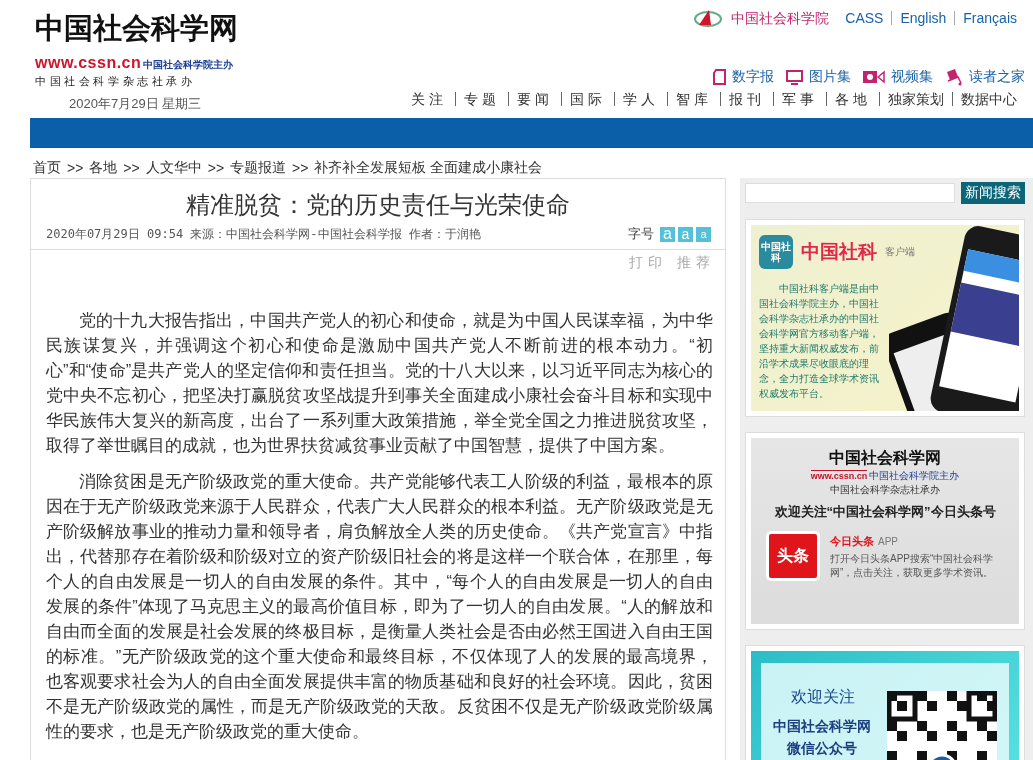 The image size is (1033, 760). Describe the element at coordinates (429, 99) in the screenshot. I see `nav-link: 关注` at that location.